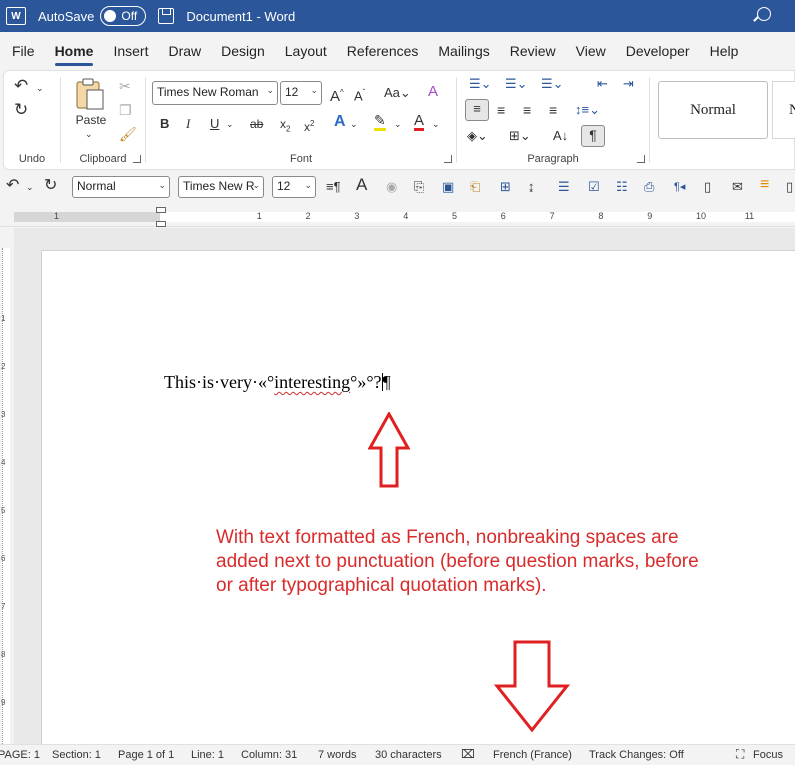 This screenshot has height=765, width=795. Describe the element at coordinates (337, 755) in the screenshot. I see `status-word-count: 7 words` at that location.